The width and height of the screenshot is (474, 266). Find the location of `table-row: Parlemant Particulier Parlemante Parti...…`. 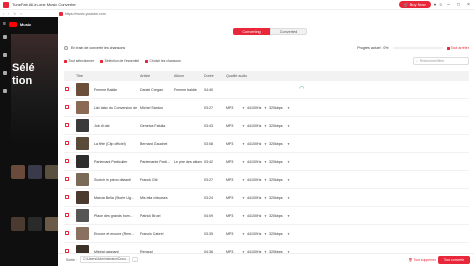

table-row: Parlemant Particulier Parlemante Parti...… is located at coordinates (266, 162).